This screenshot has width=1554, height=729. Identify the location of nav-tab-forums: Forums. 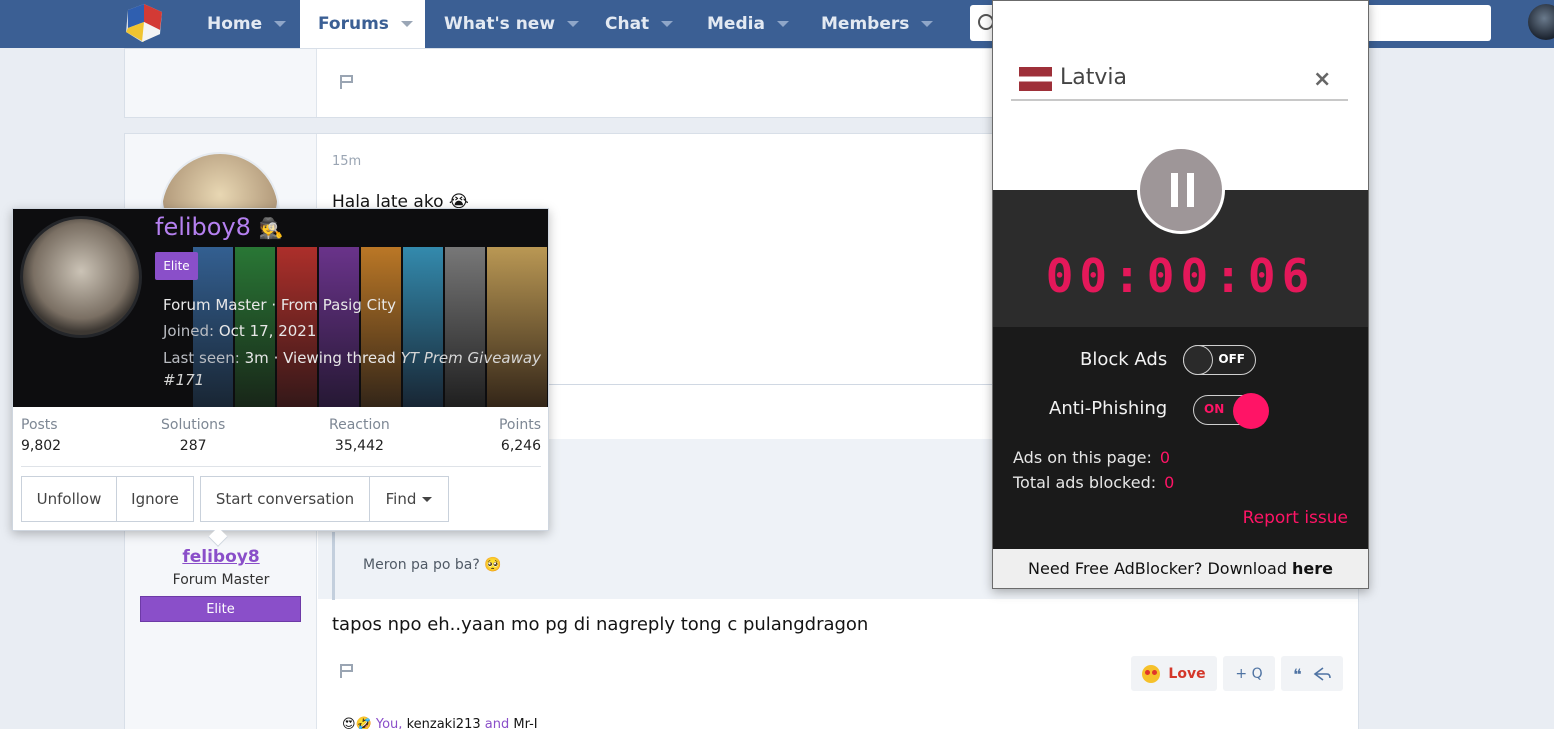
(362, 24).